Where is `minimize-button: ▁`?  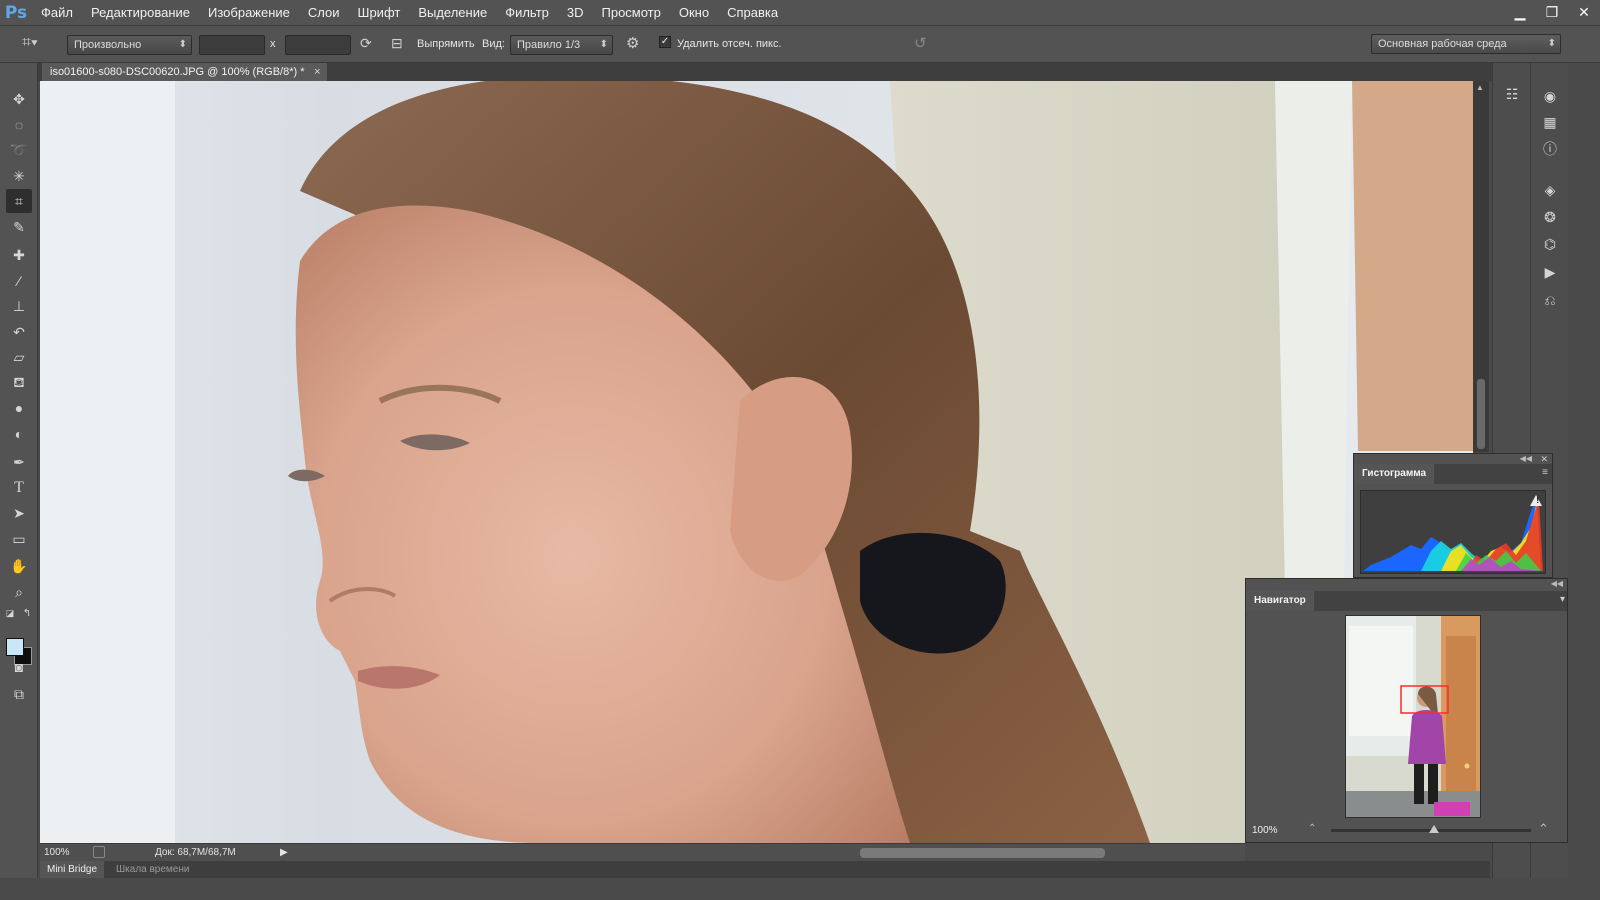
minimize-button: ▁ is located at coordinates (1520, 12).